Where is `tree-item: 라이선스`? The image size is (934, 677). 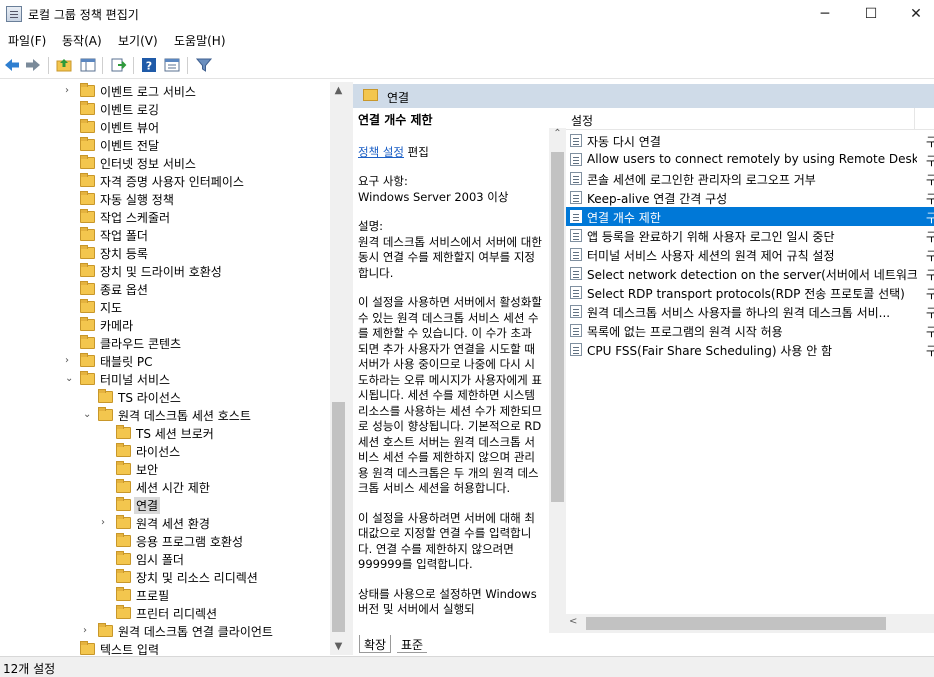
tree-item: 라이선스 is located at coordinates (165, 451).